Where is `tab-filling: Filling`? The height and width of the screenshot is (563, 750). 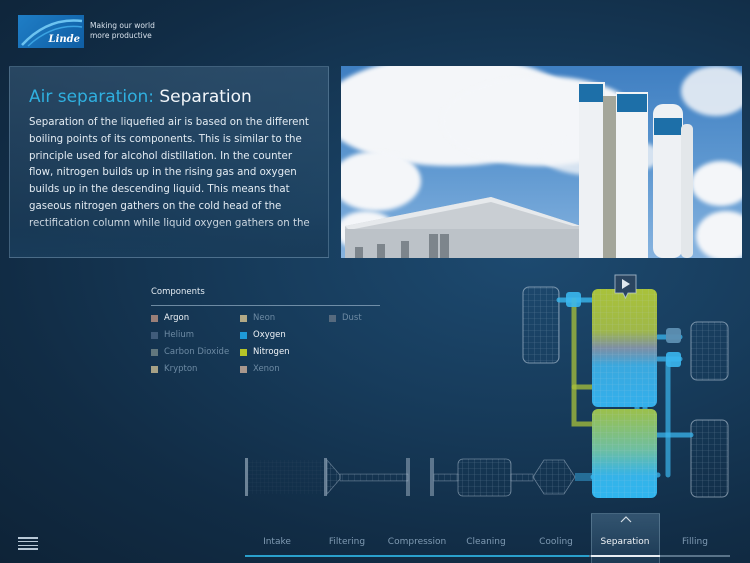 tab-filling: Filling is located at coordinates (695, 542).